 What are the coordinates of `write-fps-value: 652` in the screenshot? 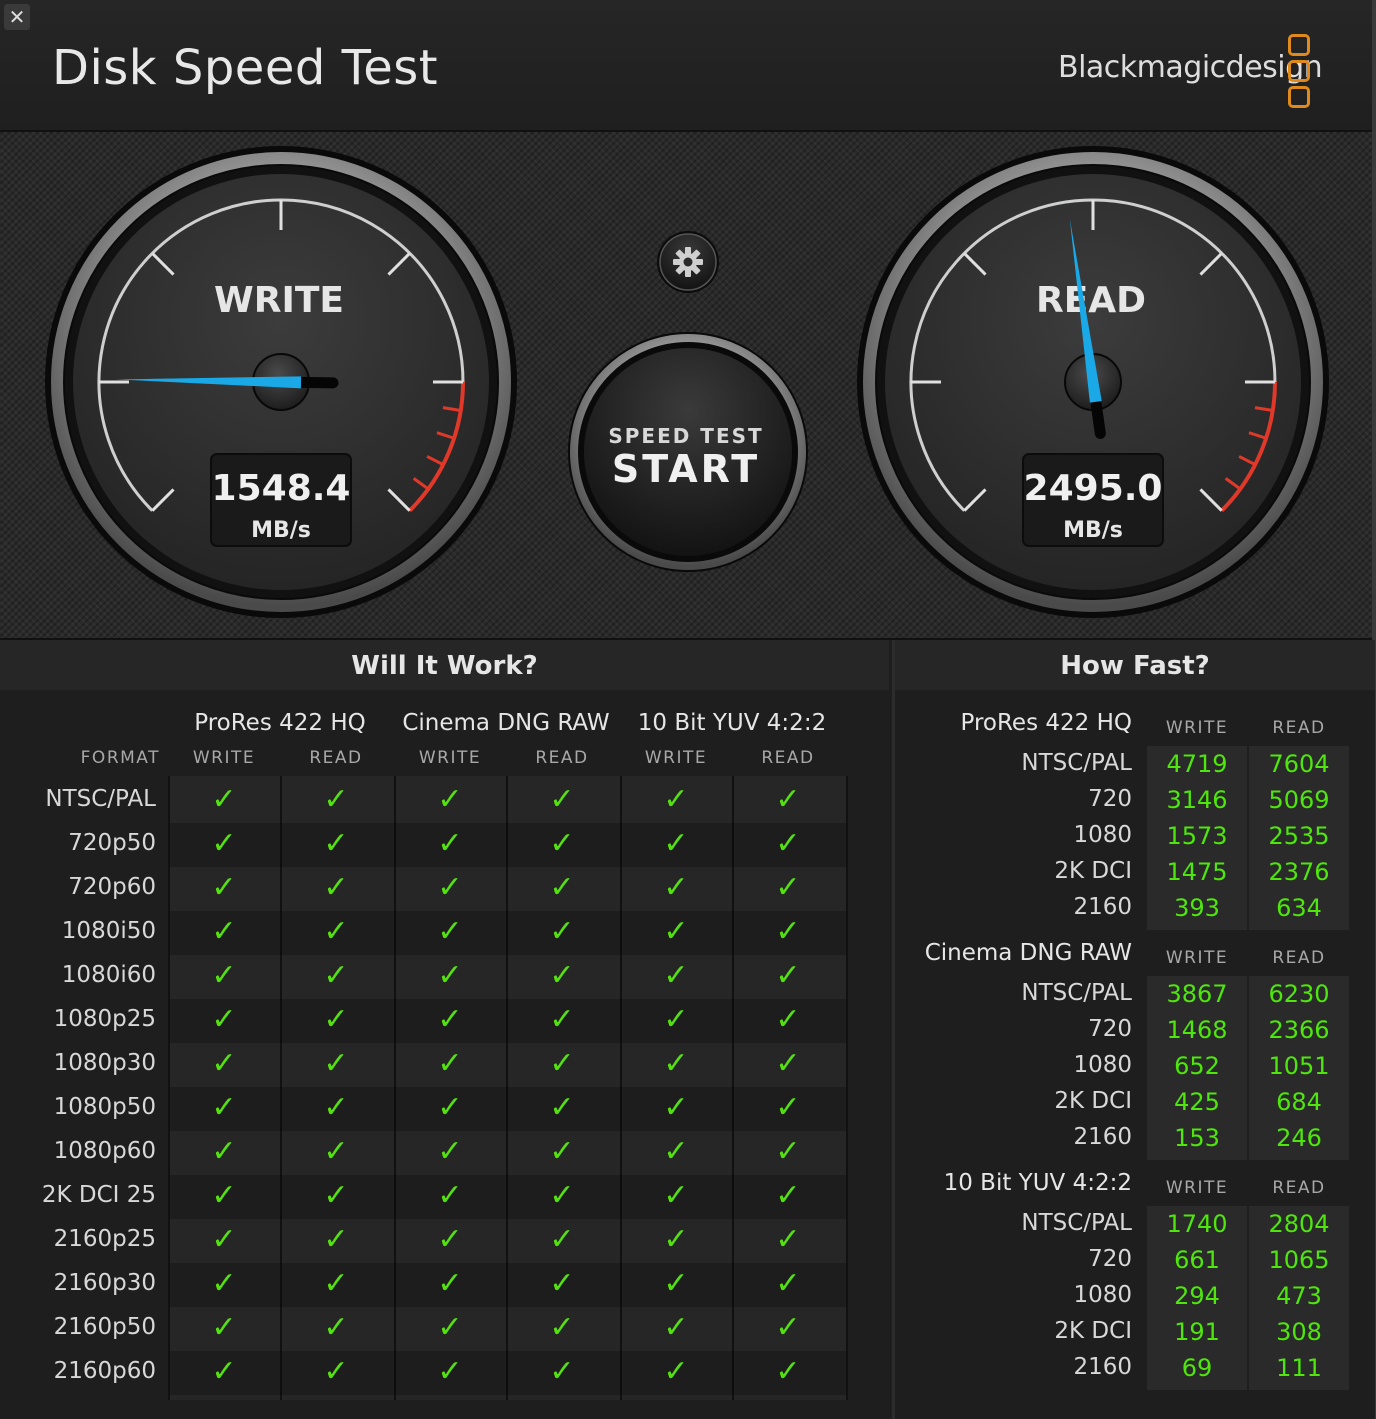 It's located at (1197, 1066).